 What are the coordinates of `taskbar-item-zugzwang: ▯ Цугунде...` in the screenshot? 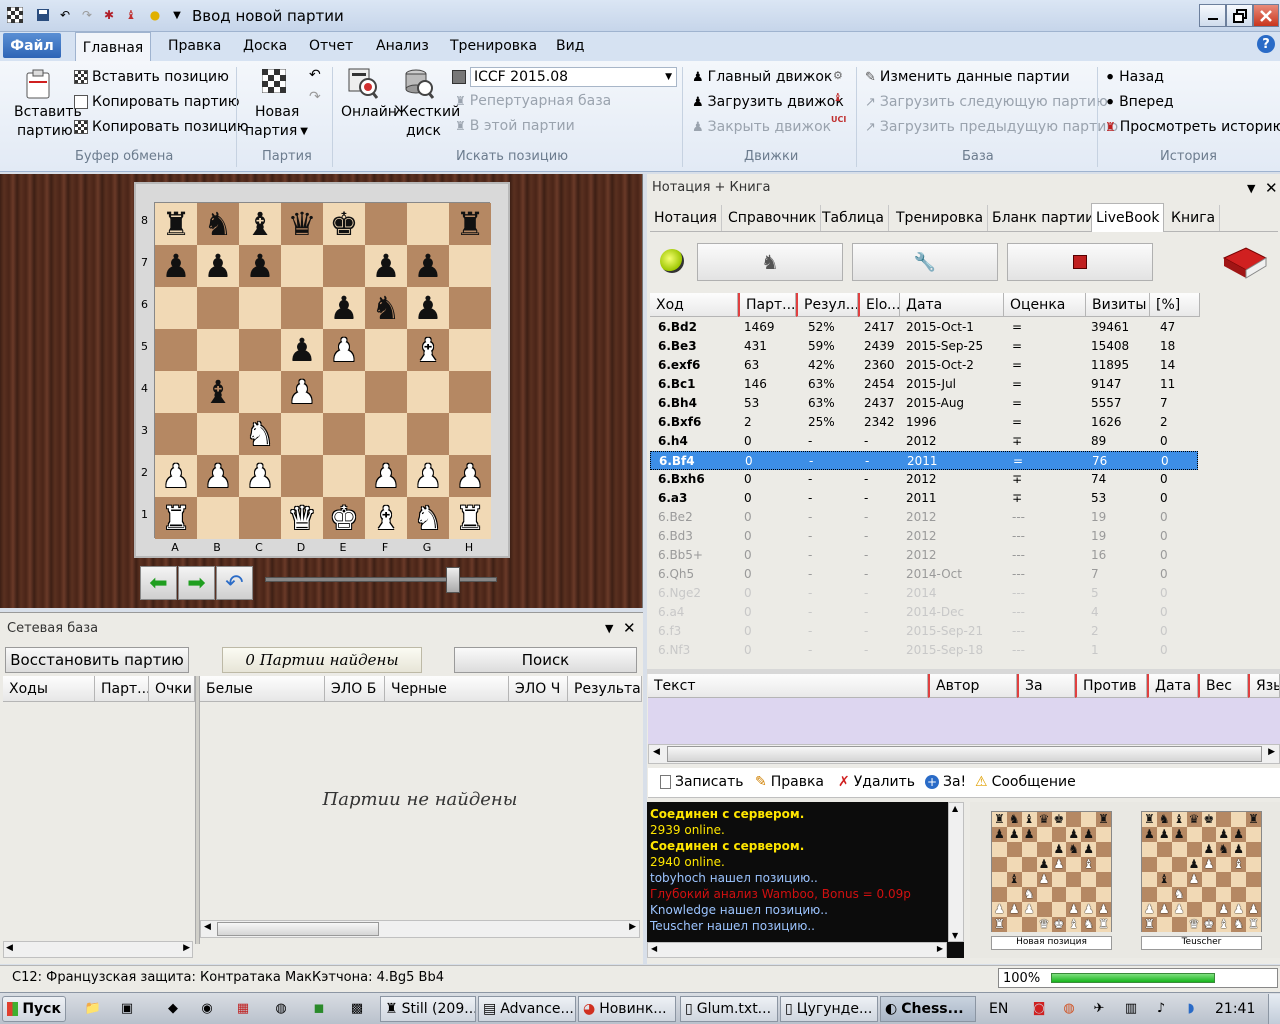 It's located at (829, 1009).